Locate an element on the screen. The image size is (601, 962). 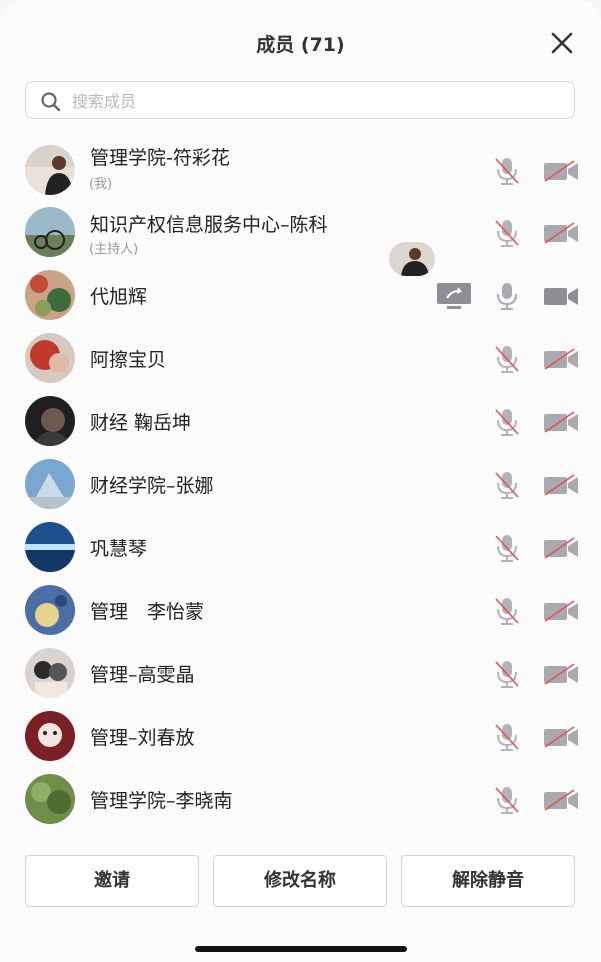
mic-icon is located at coordinates (507, 296).